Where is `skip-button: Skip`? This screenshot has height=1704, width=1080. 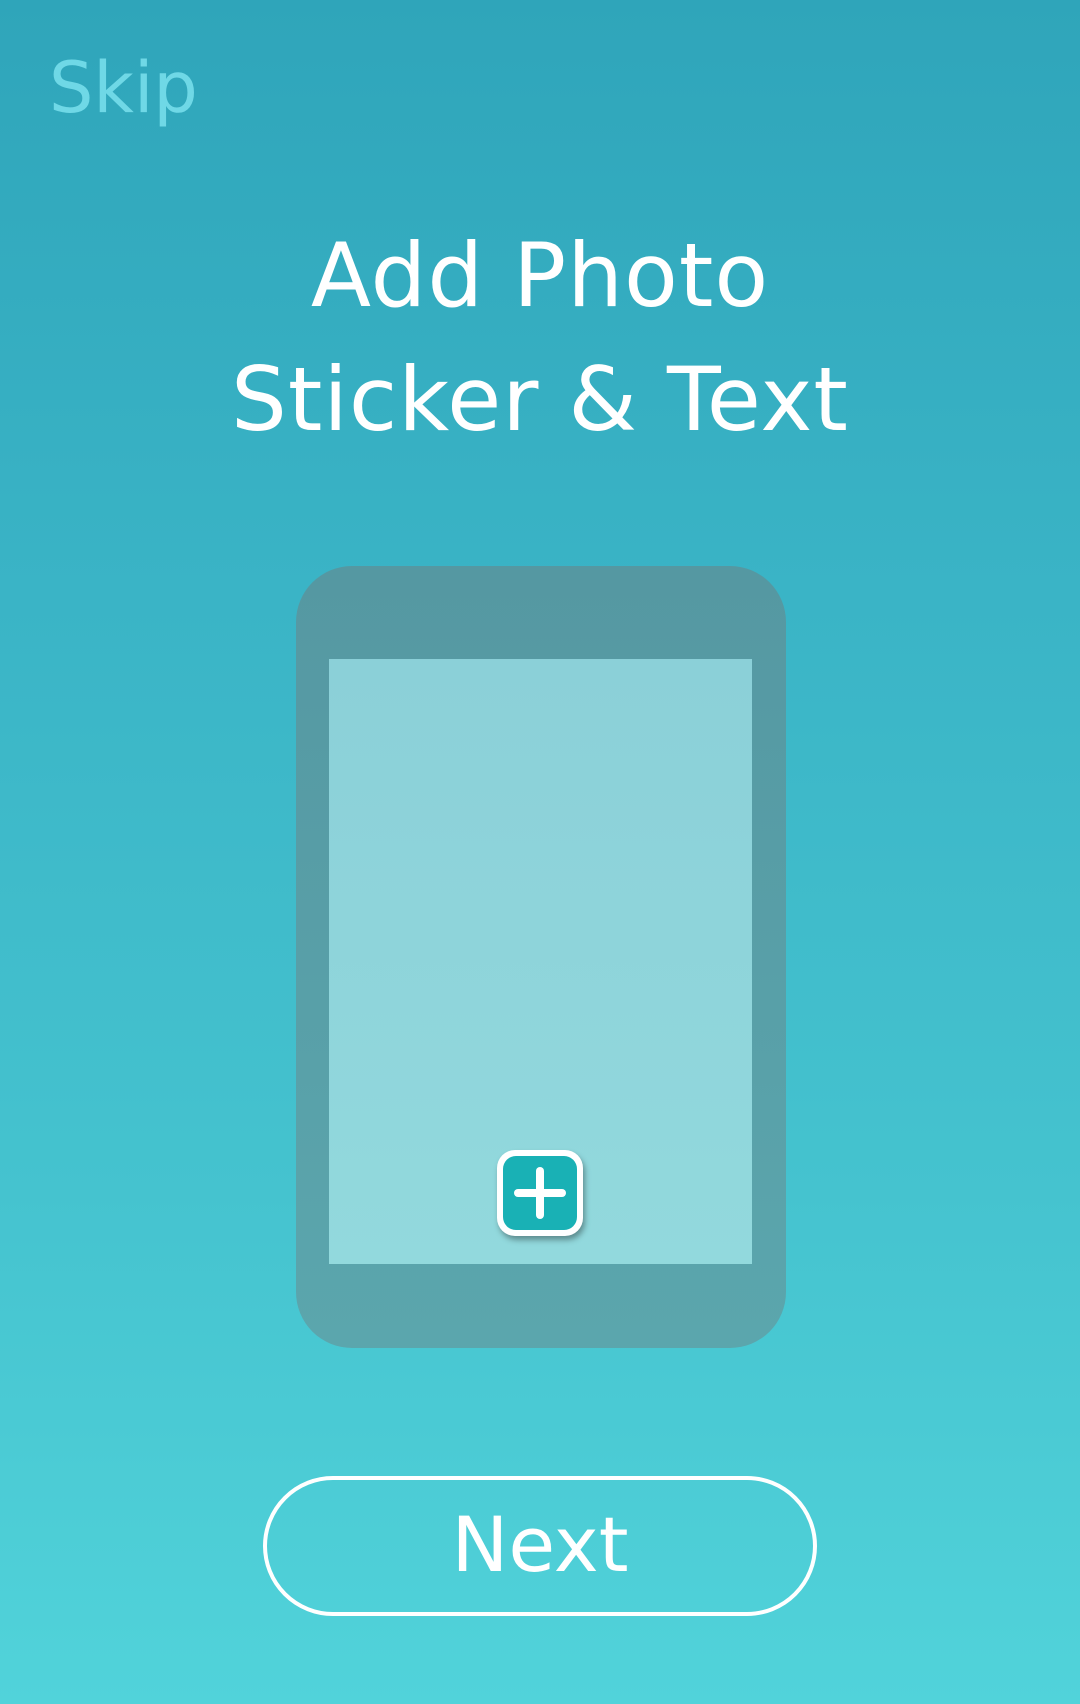 skip-button: Skip is located at coordinates (123, 88).